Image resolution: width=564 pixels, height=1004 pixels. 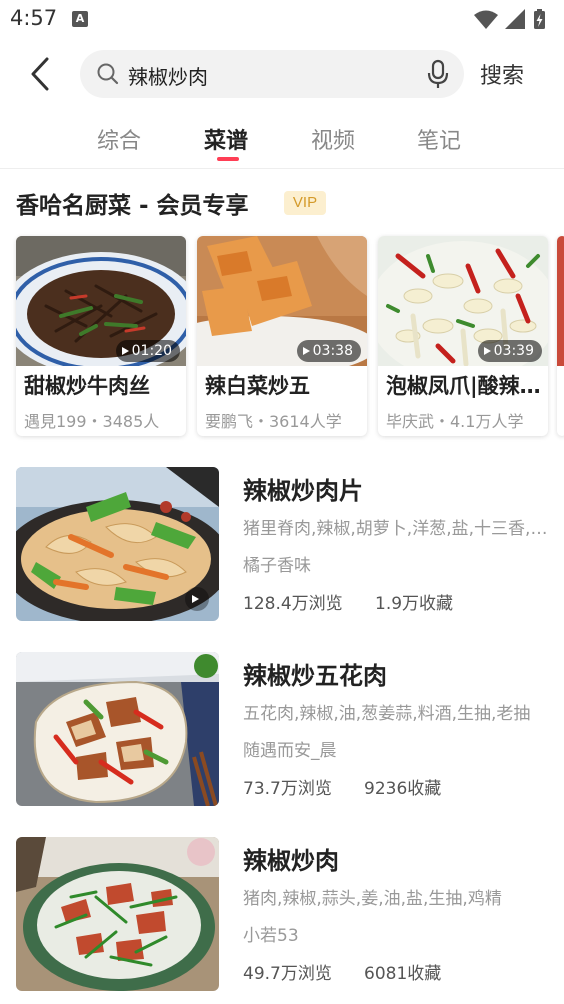 What do you see at coordinates (332, 351) in the screenshot?
I see `duration-label: 03:38` at bounding box center [332, 351].